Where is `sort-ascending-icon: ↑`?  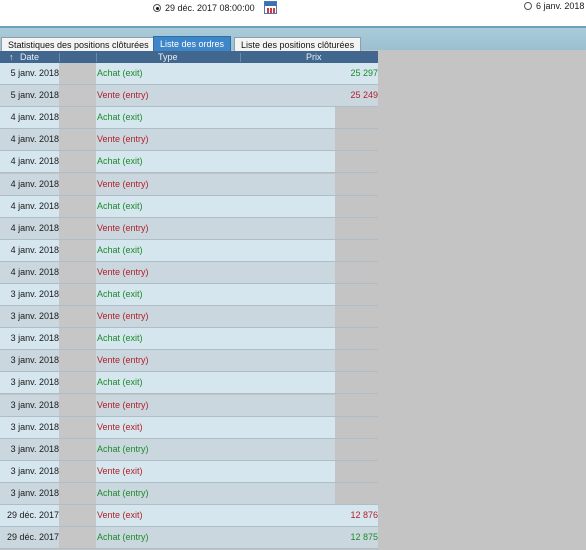
sort-ascending-icon: ↑ is located at coordinates (11, 57).